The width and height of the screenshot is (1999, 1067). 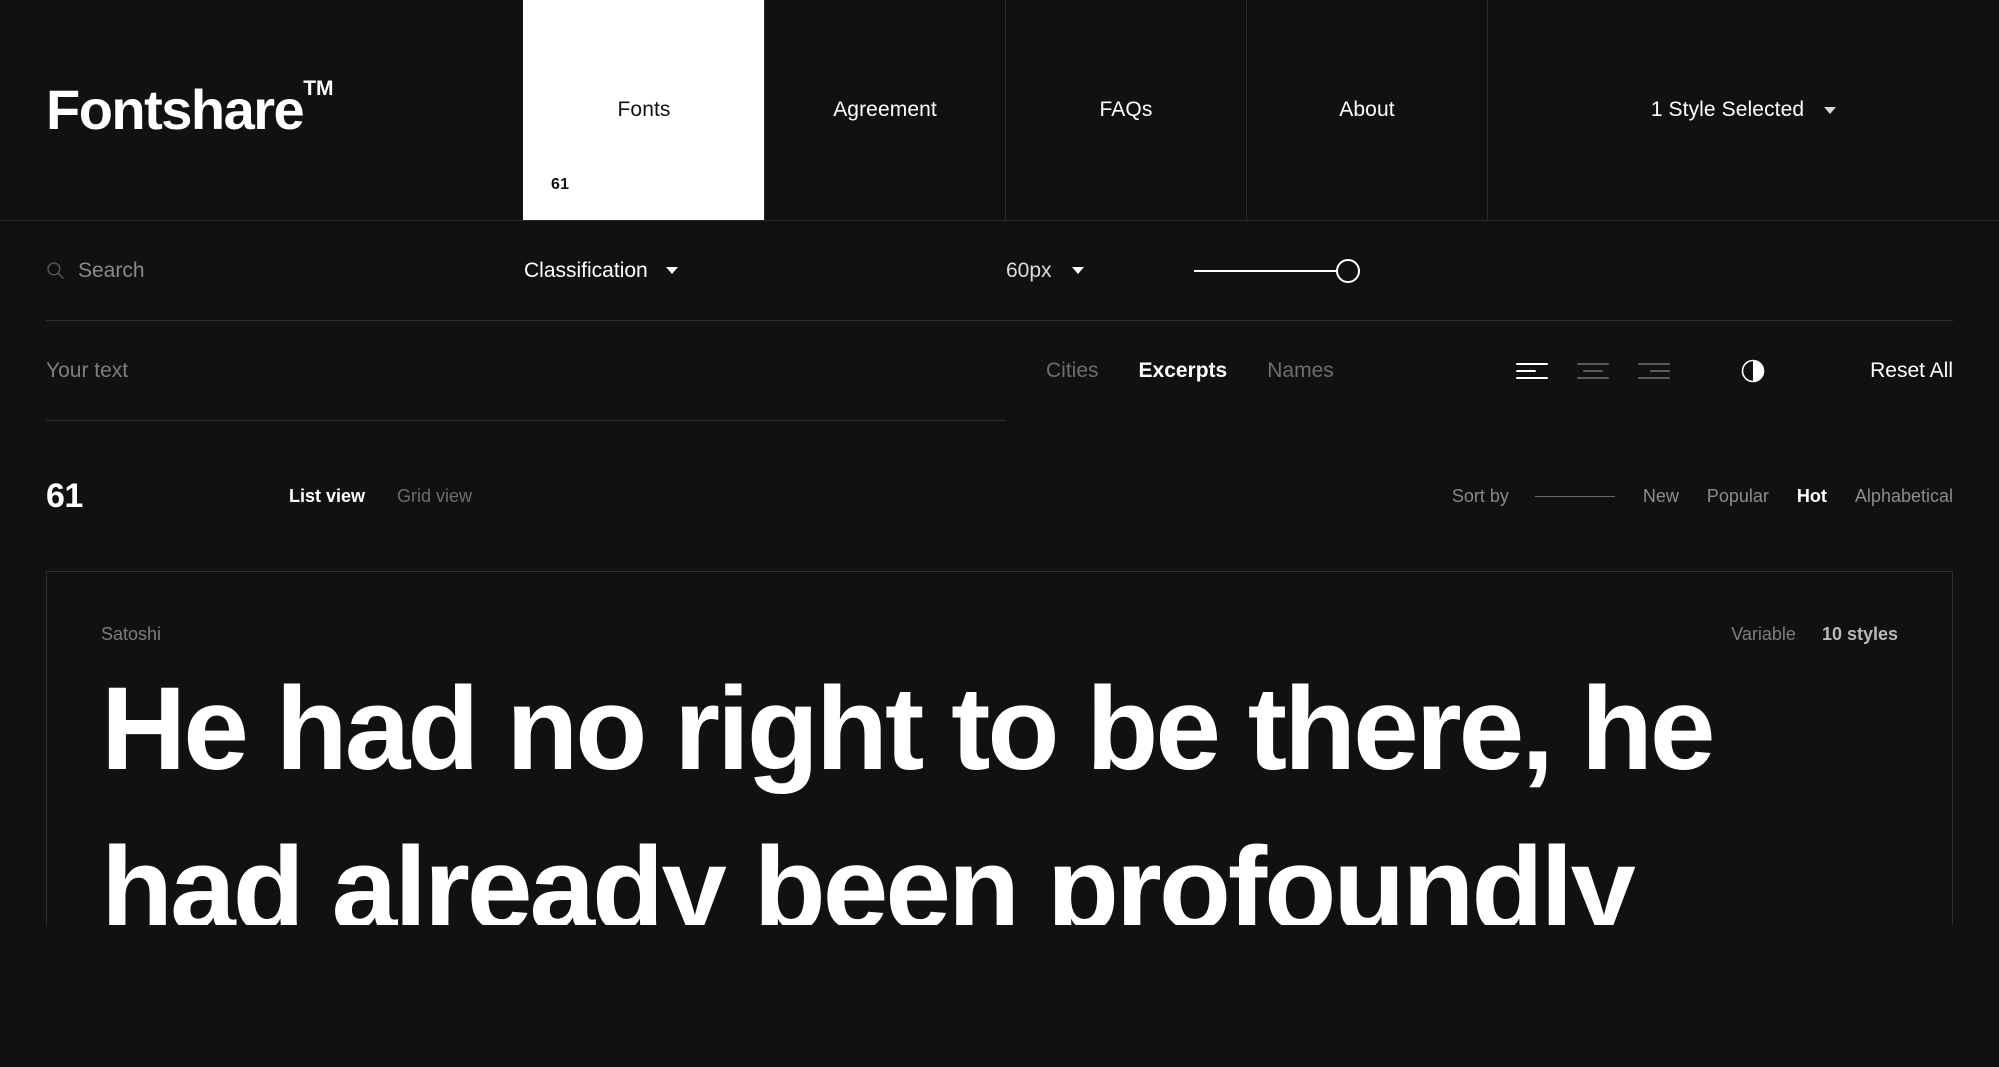 I want to click on search-box, so click(x=281, y=270).